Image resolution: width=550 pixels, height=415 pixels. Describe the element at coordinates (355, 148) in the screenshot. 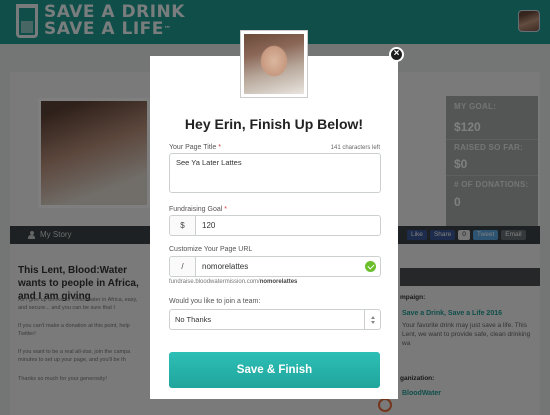

I see `character-counter: 141 characters left` at that location.